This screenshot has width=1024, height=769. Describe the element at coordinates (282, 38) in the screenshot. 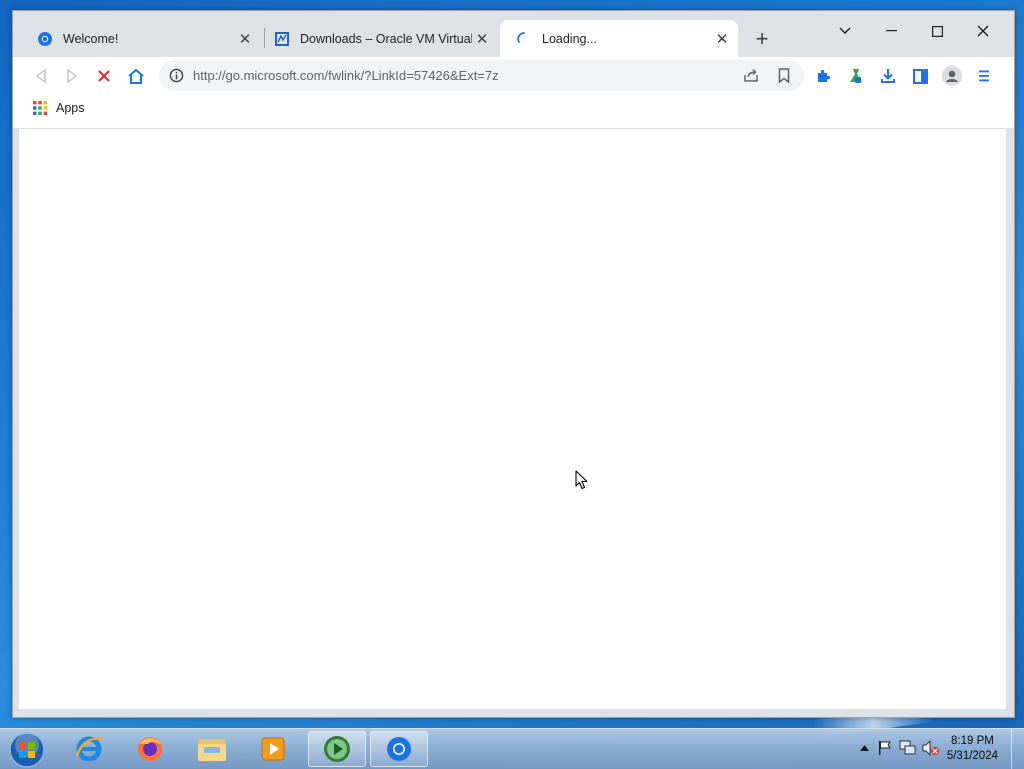

I see `virtualbox-icon` at that location.